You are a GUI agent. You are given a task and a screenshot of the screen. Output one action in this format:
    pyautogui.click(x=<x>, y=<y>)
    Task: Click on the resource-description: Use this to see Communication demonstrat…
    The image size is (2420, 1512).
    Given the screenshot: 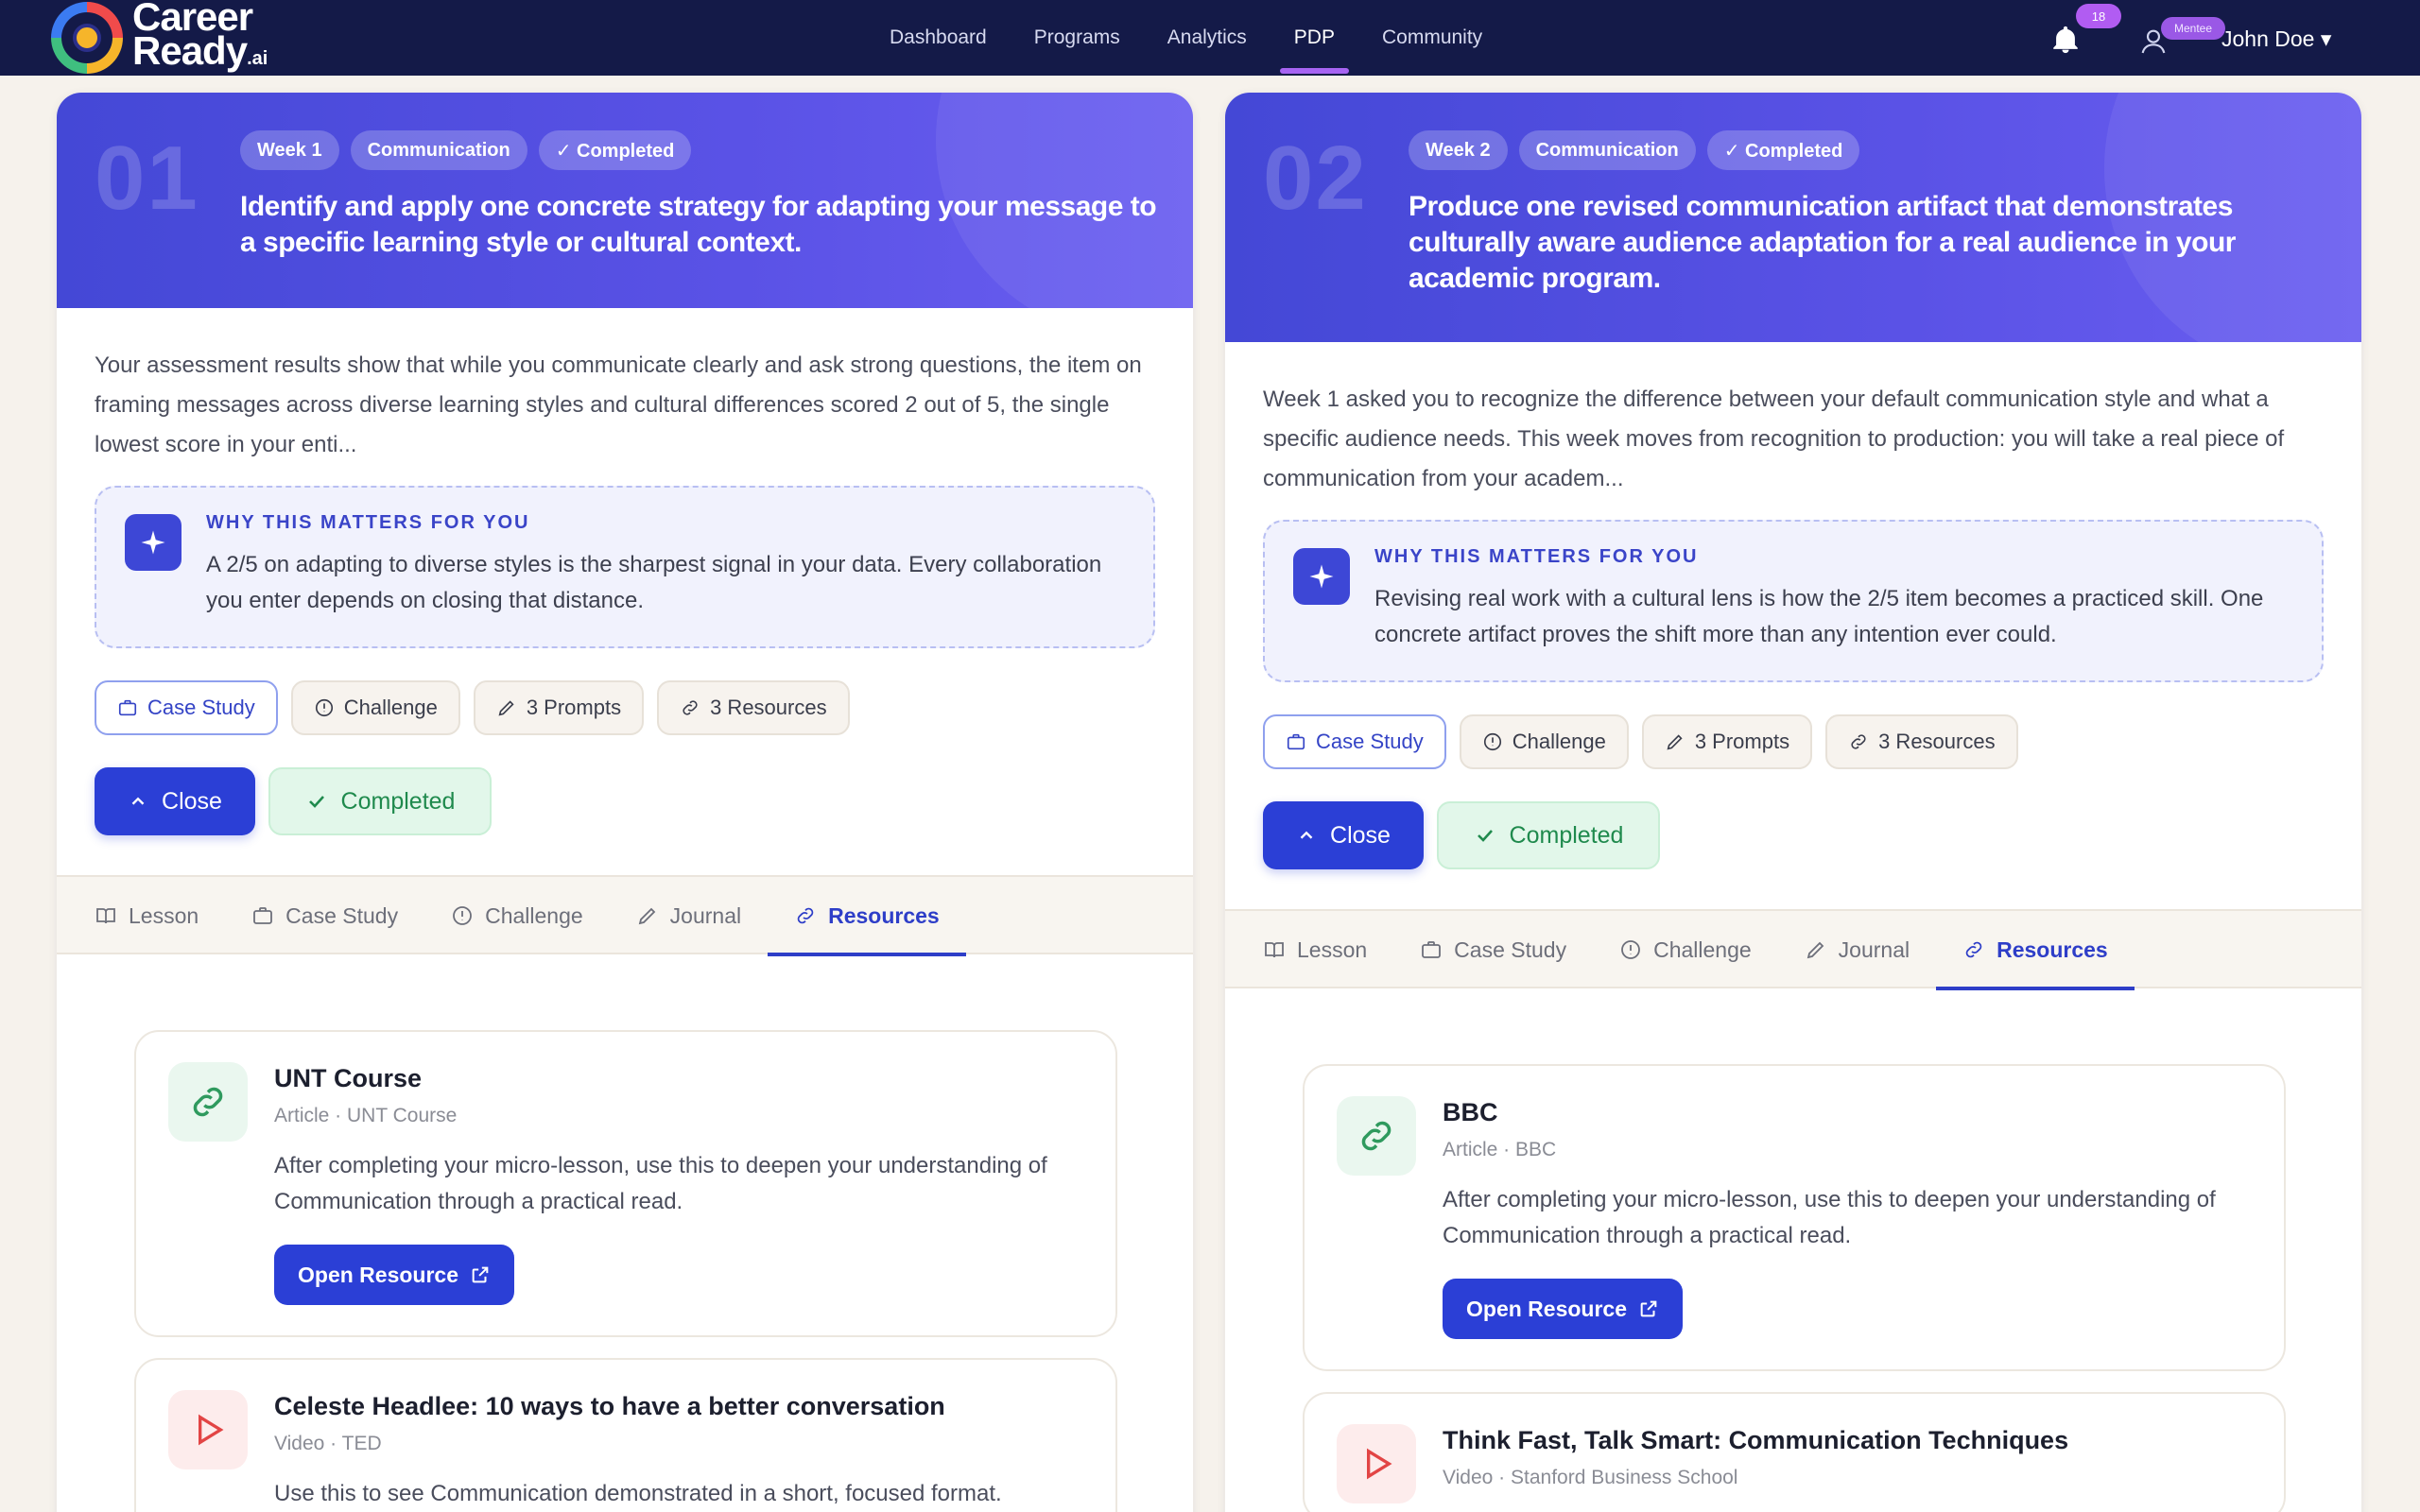 What is the action you would take?
    pyautogui.click(x=638, y=1493)
    